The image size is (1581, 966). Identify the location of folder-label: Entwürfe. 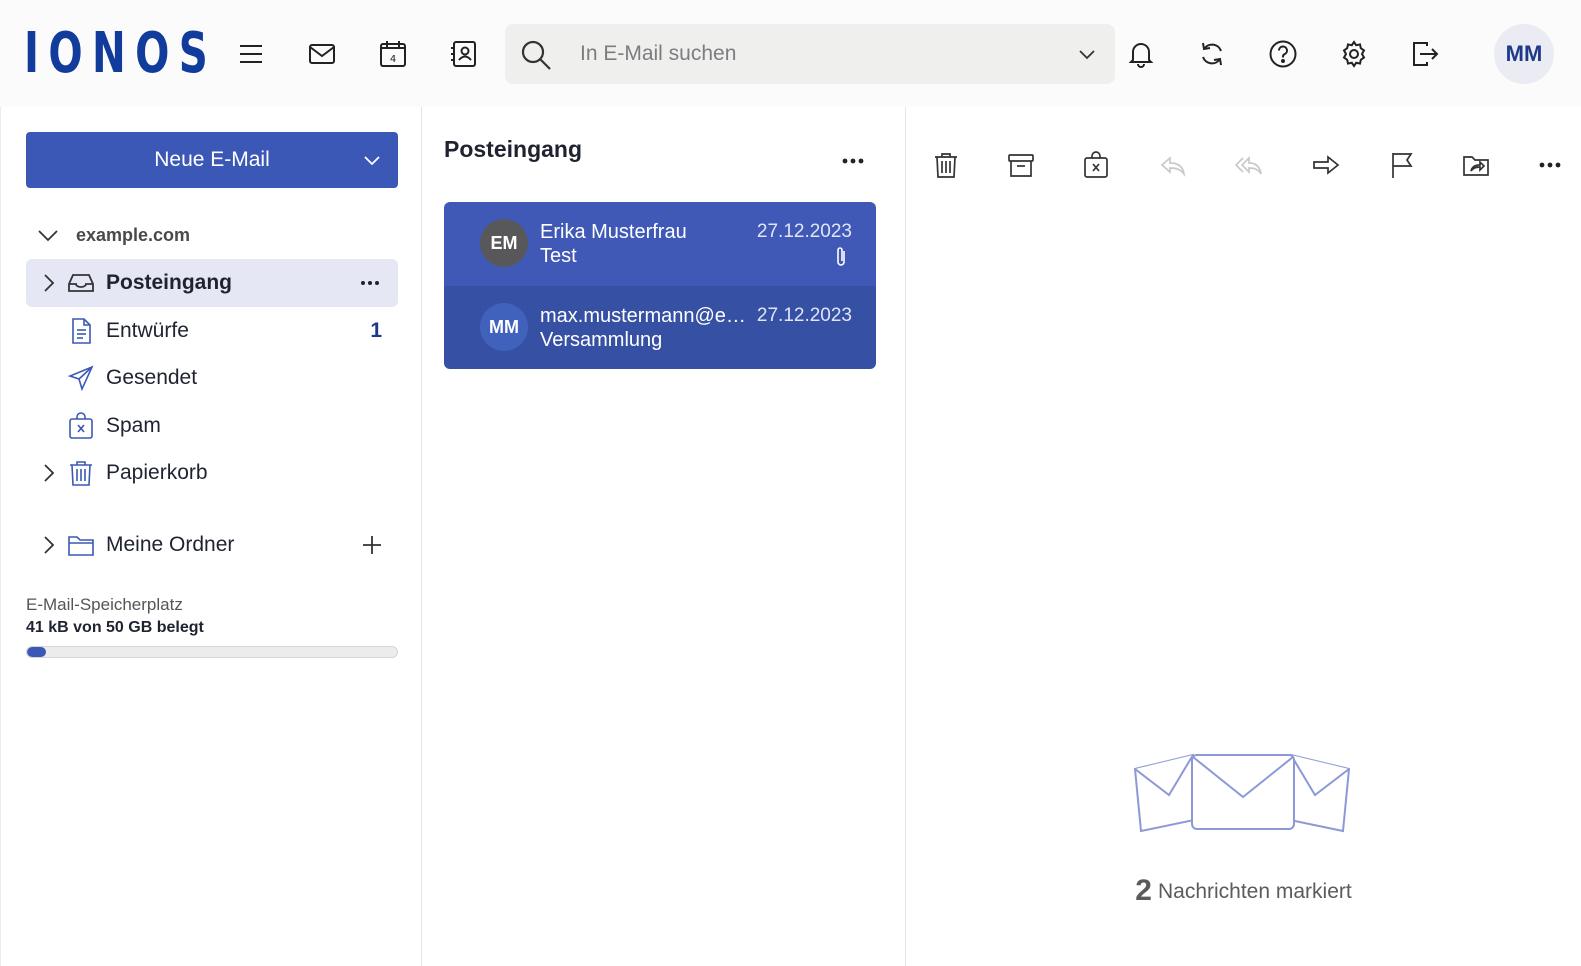
(147, 330).